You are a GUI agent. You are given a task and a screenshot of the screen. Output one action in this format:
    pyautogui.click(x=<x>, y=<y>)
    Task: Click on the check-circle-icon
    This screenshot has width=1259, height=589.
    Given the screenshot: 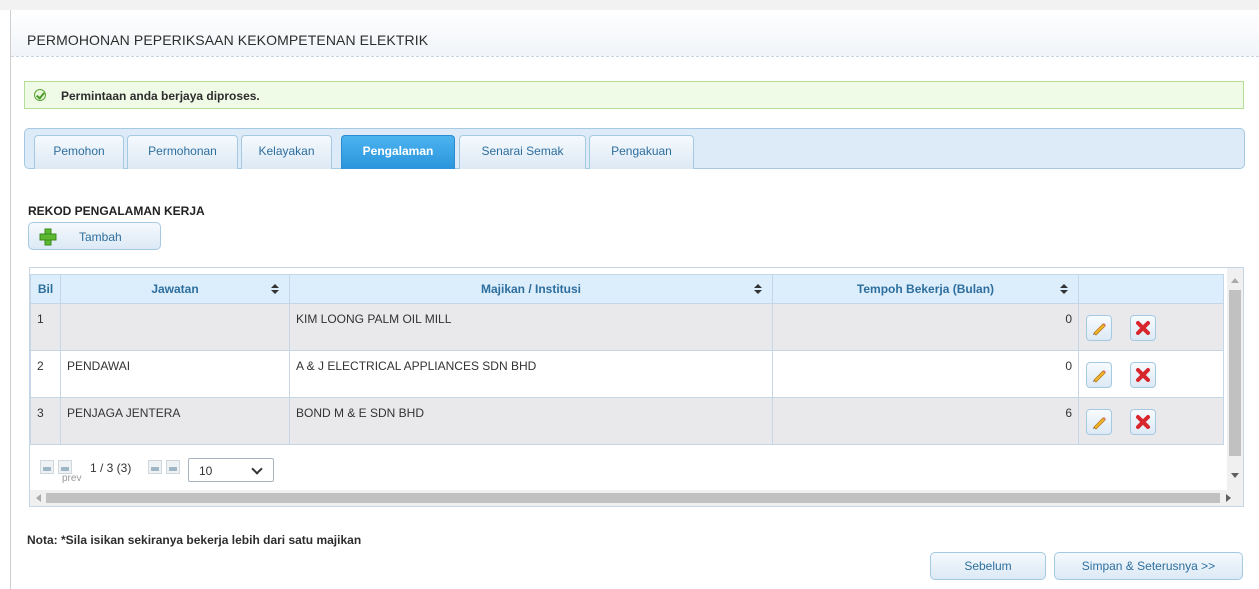 What is the action you would take?
    pyautogui.click(x=40, y=95)
    